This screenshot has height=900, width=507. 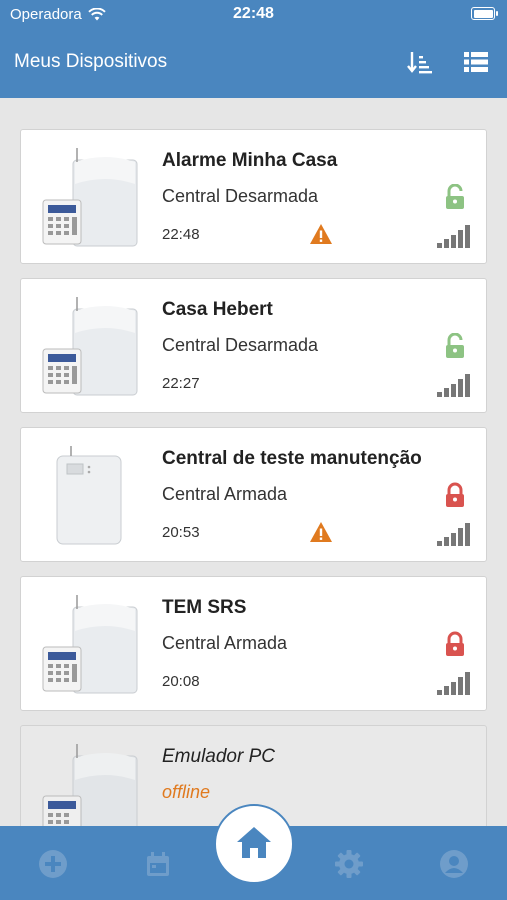 I want to click on battery-icon, so click(x=484, y=13).